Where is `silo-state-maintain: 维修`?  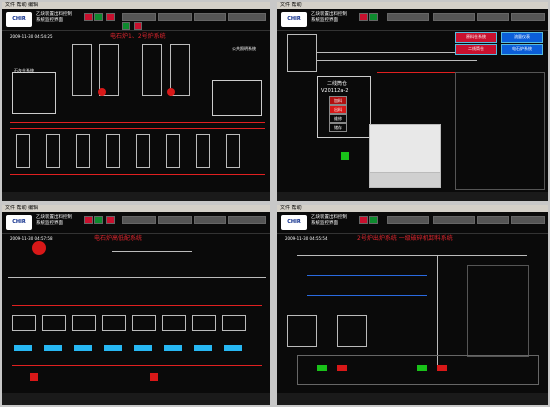
silo-state-maintain: 维修 is located at coordinates (338, 118).